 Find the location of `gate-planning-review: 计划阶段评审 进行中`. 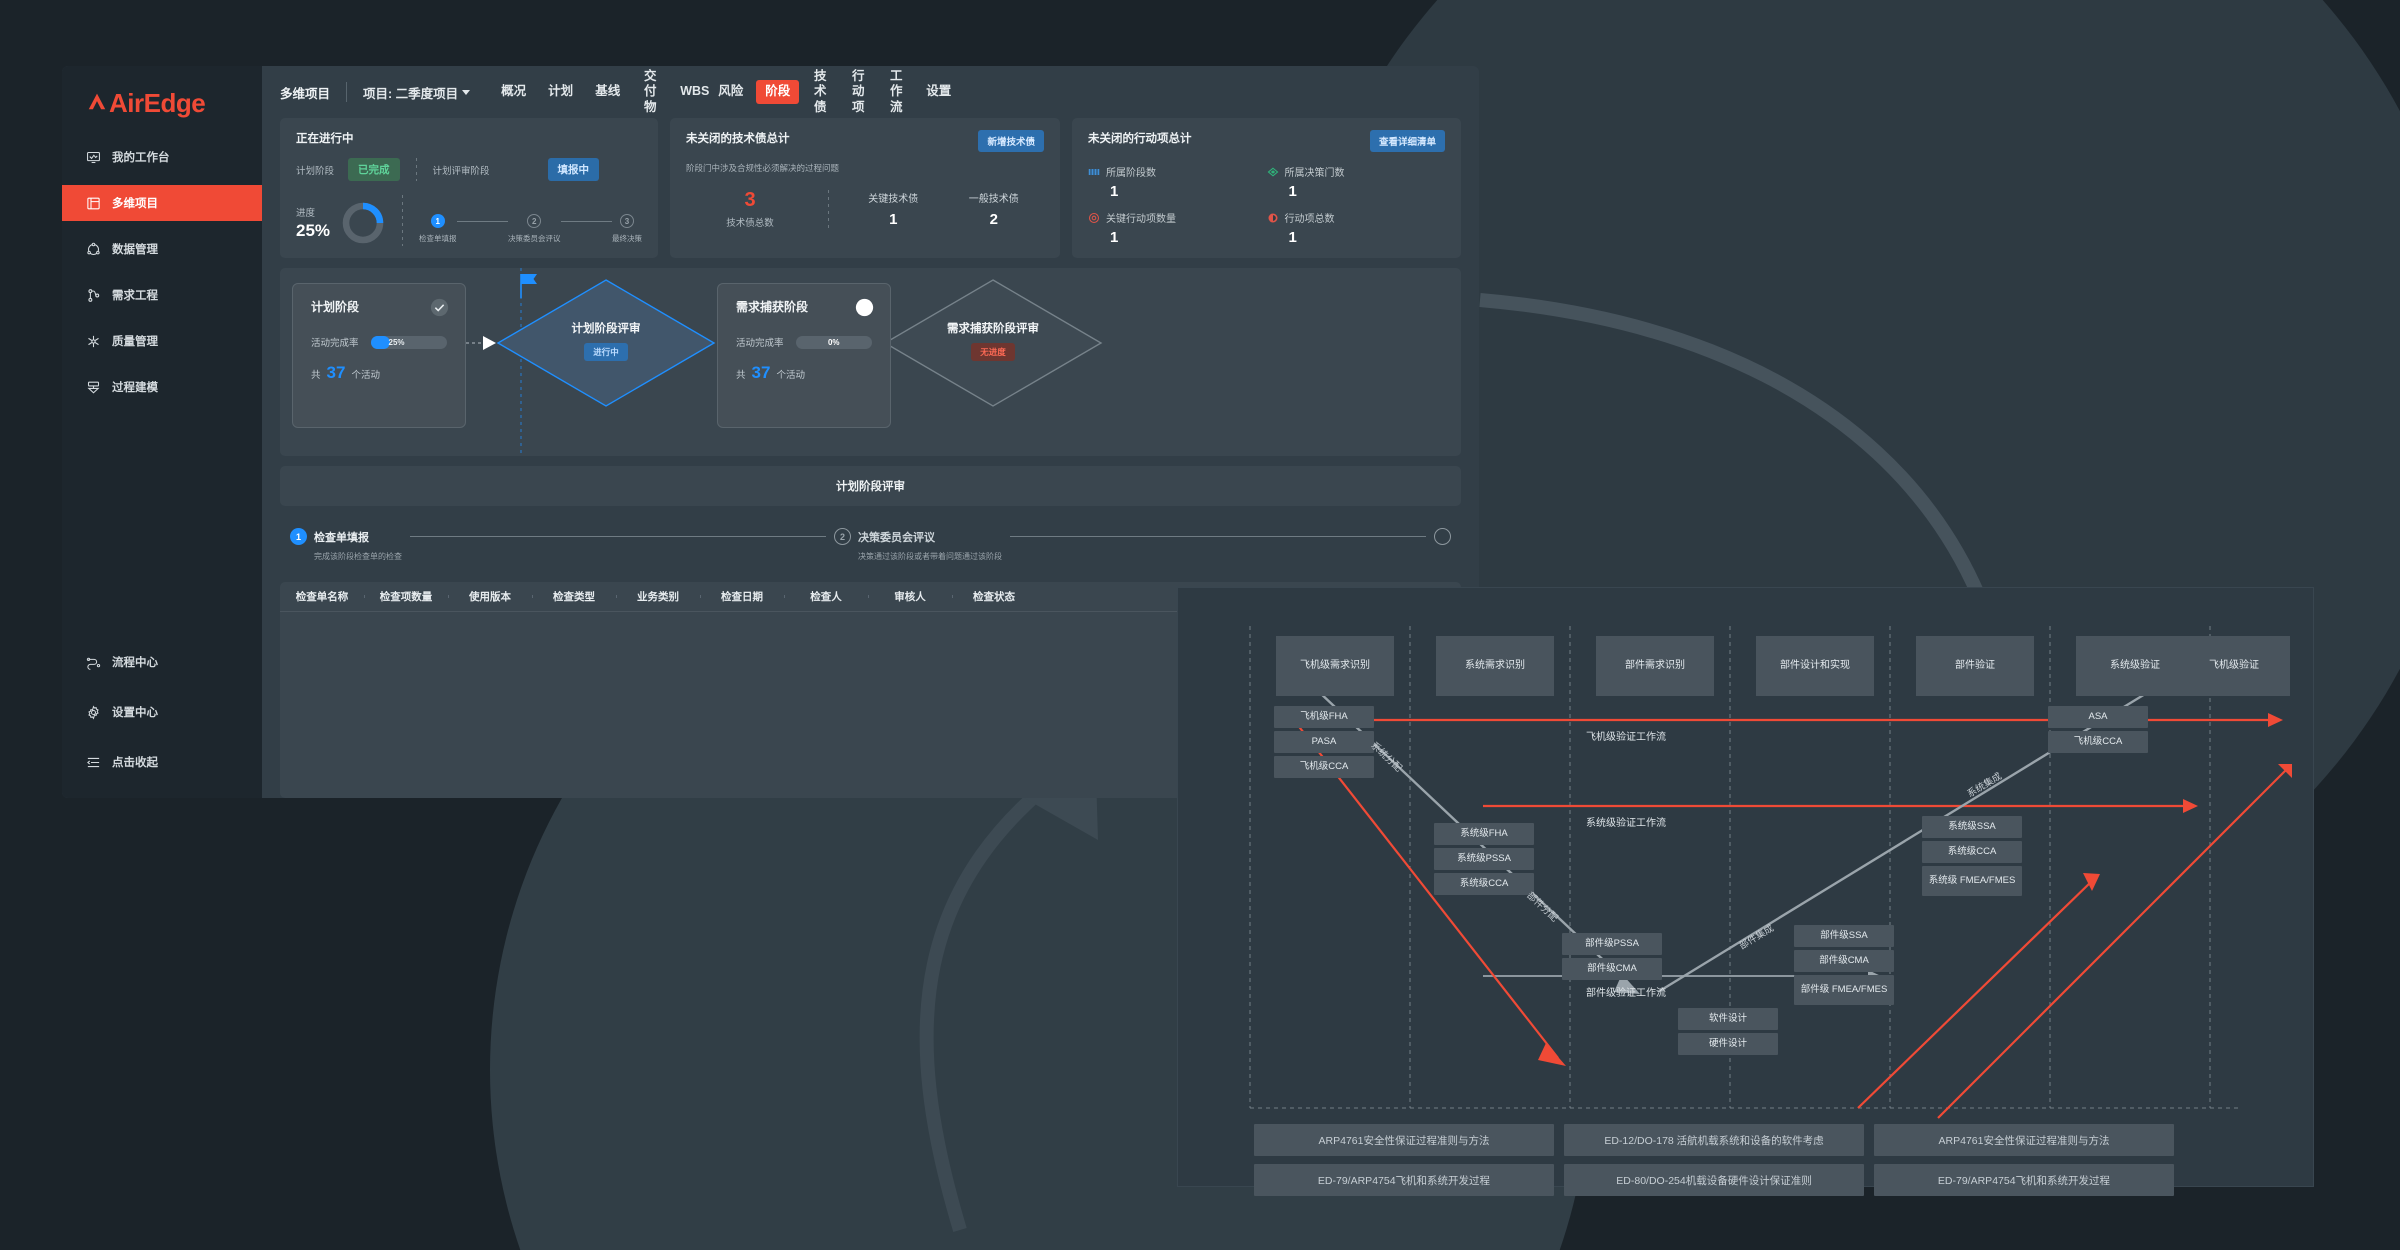

gate-planning-review: 计划阶段评审 进行中 is located at coordinates (606, 340).